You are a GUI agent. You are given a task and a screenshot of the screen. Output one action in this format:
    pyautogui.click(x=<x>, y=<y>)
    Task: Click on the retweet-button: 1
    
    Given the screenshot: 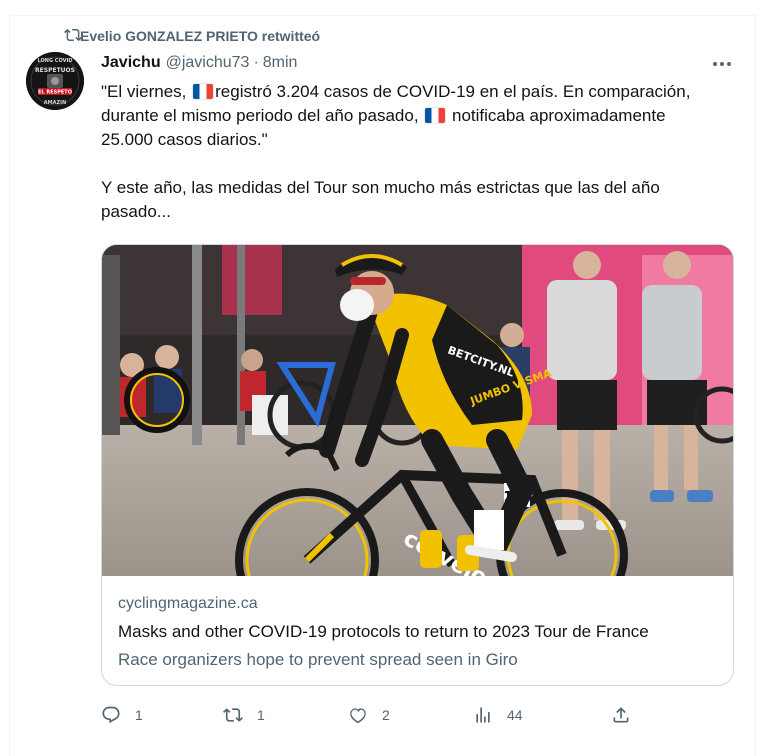 What is the action you would take?
    pyautogui.click(x=244, y=715)
    